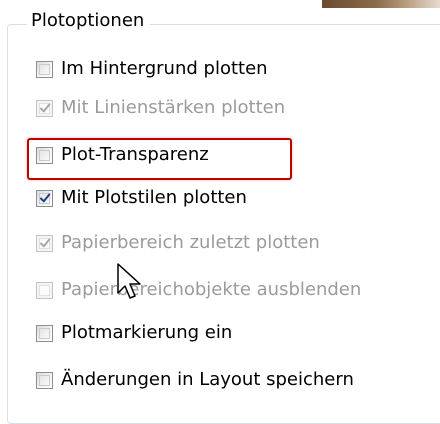  Describe the element at coordinates (154, 197) in the screenshot. I see `option-label: Mit Plotstilen plotten` at that location.